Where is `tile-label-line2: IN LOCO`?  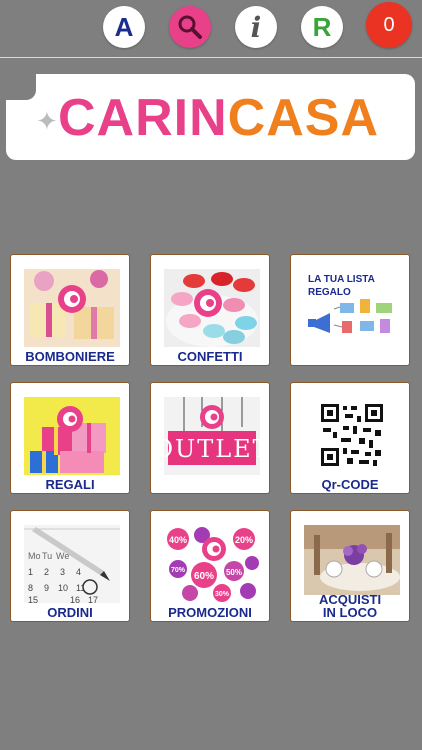 tile-label-line2: IN LOCO is located at coordinates (350, 612).